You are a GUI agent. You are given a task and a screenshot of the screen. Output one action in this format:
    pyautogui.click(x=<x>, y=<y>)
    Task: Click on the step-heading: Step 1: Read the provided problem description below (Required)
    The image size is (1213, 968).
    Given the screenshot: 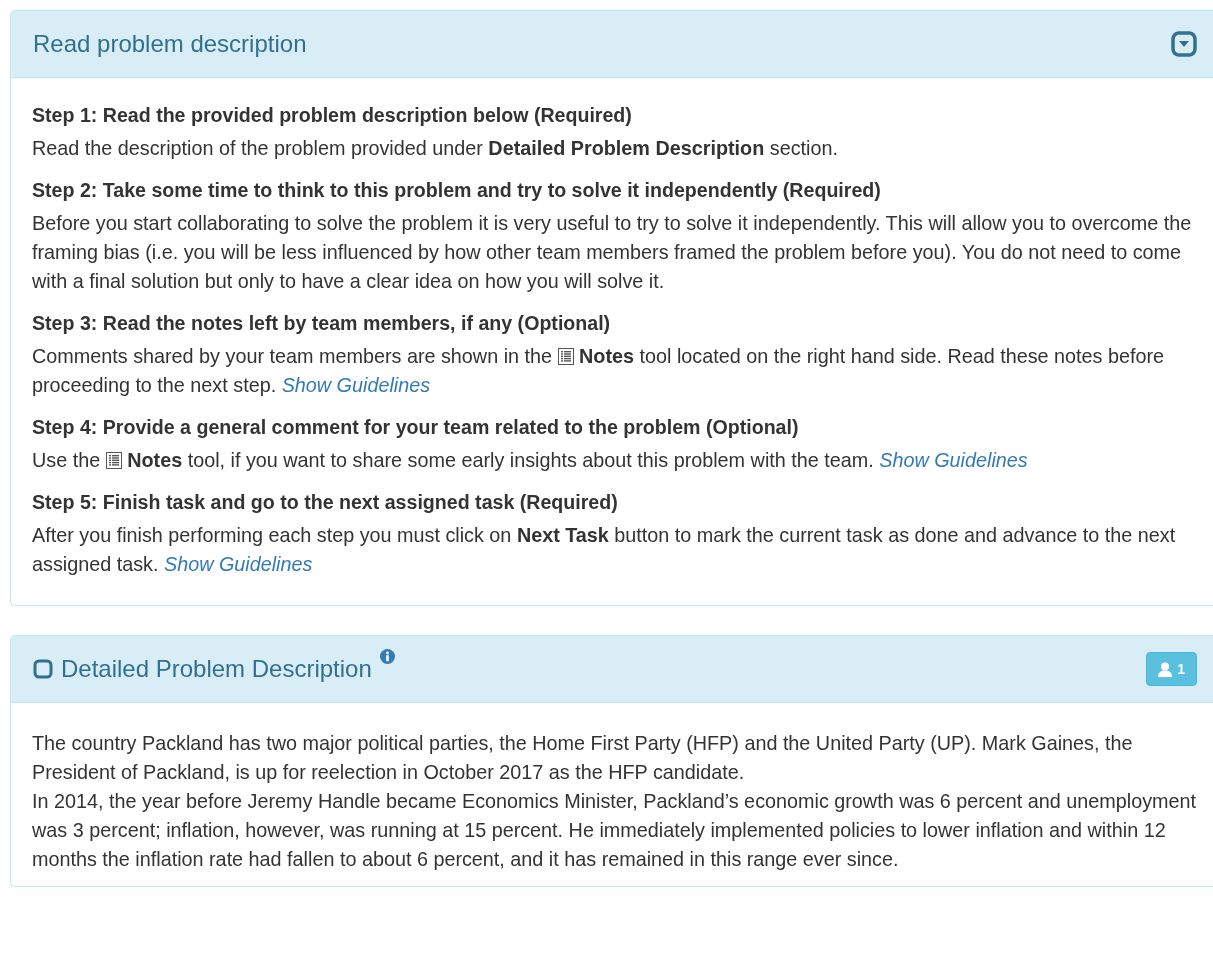 What is the action you would take?
    pyautogui.click(x=332, y=115)
    